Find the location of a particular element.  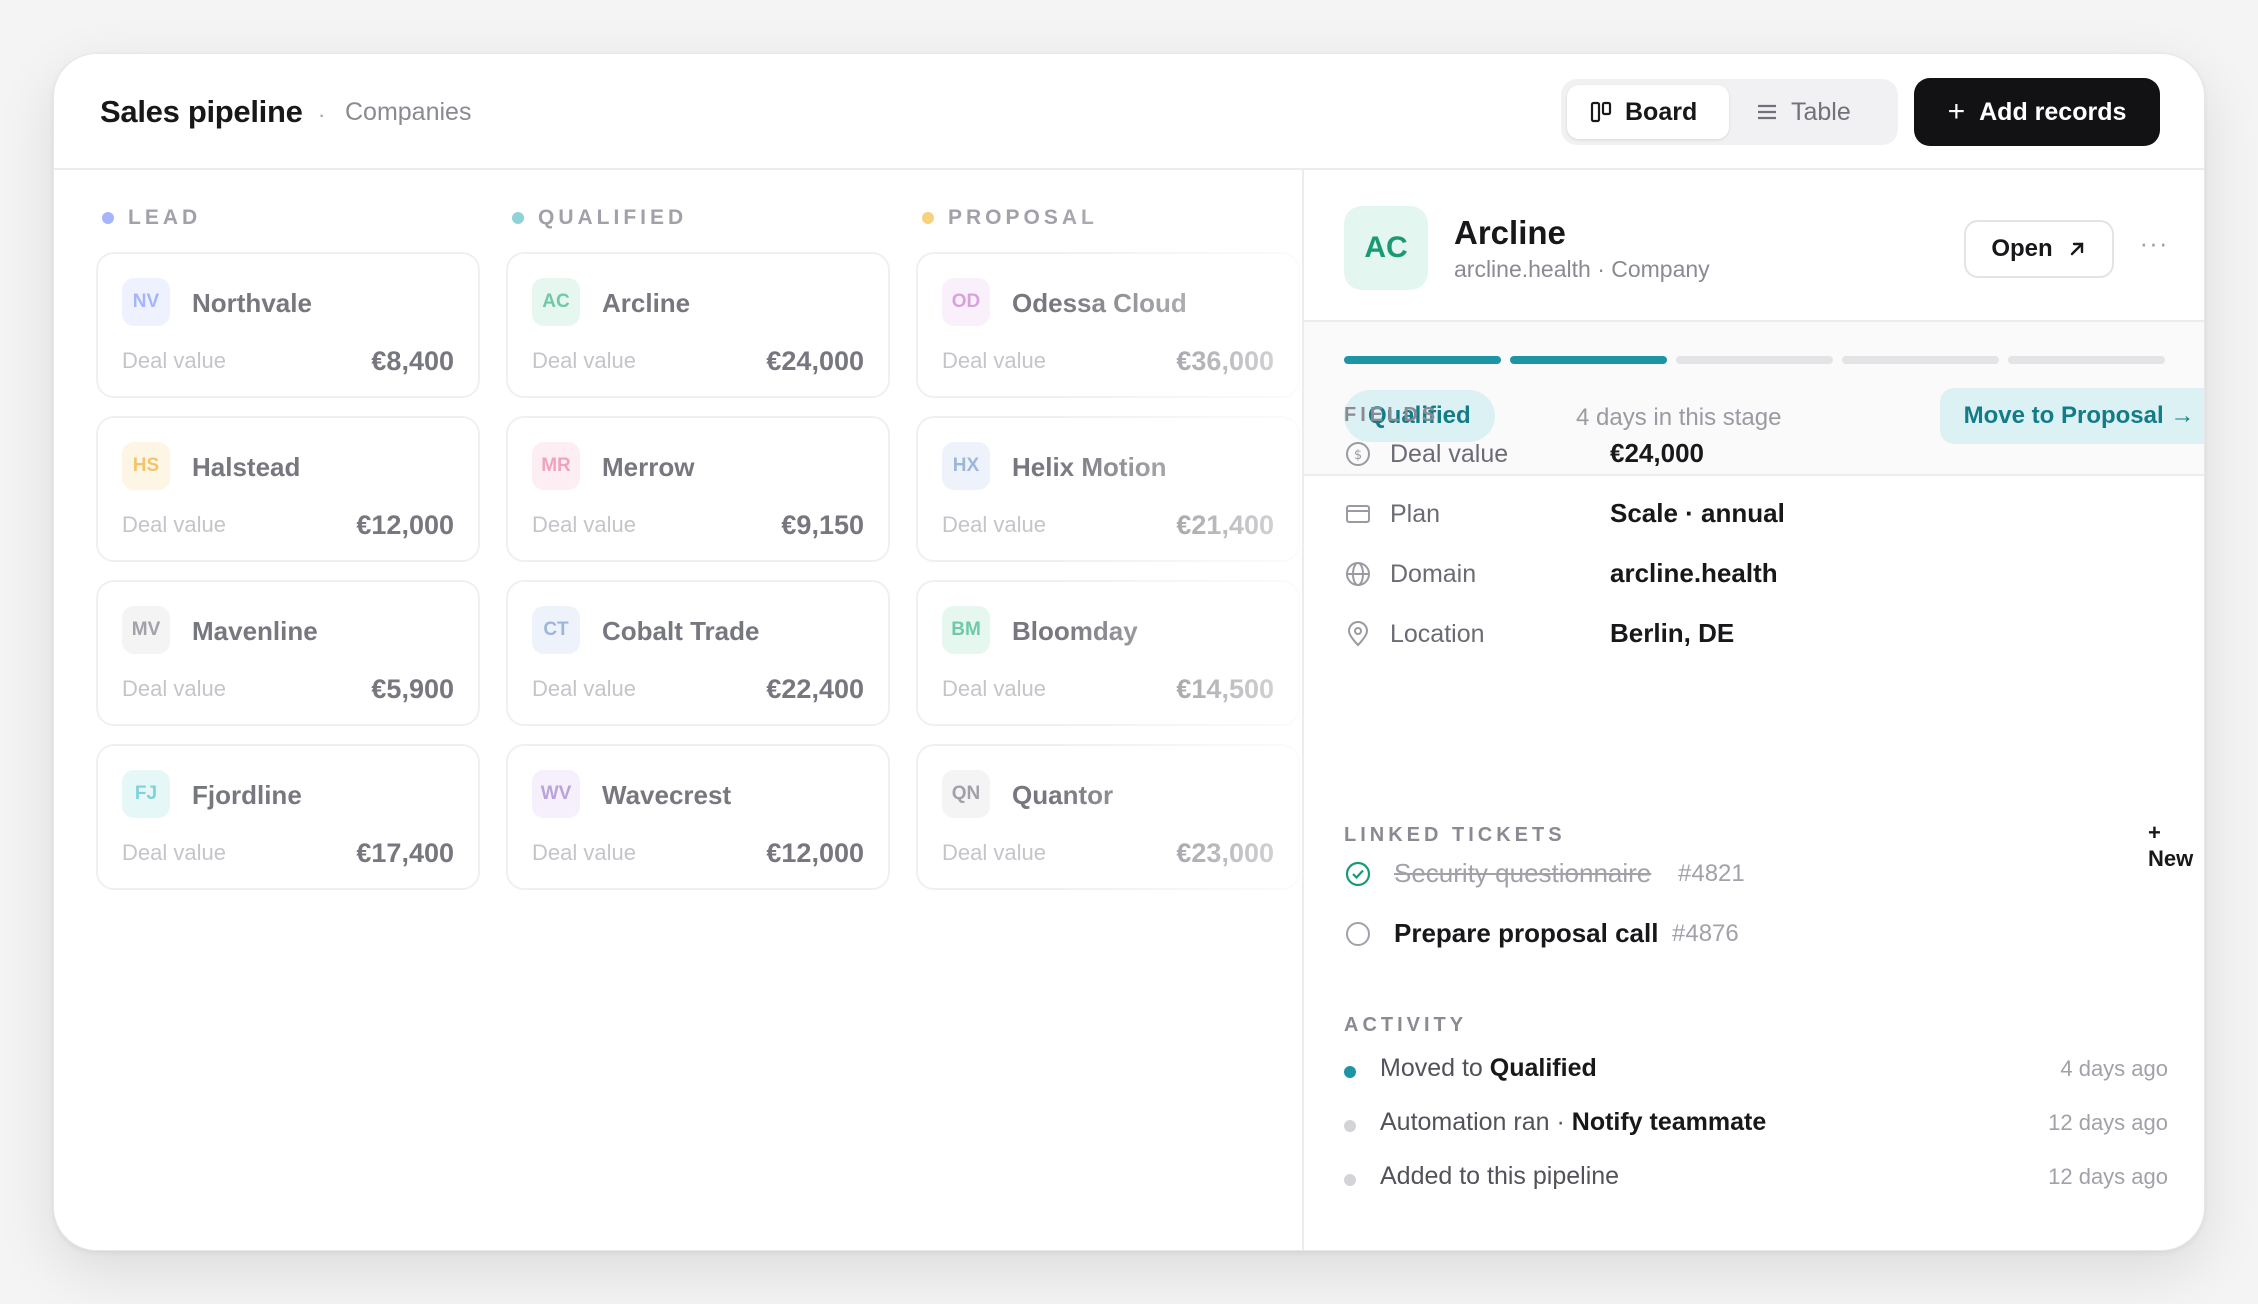

record-name: Arcline is located at coordinates (1510, 232).